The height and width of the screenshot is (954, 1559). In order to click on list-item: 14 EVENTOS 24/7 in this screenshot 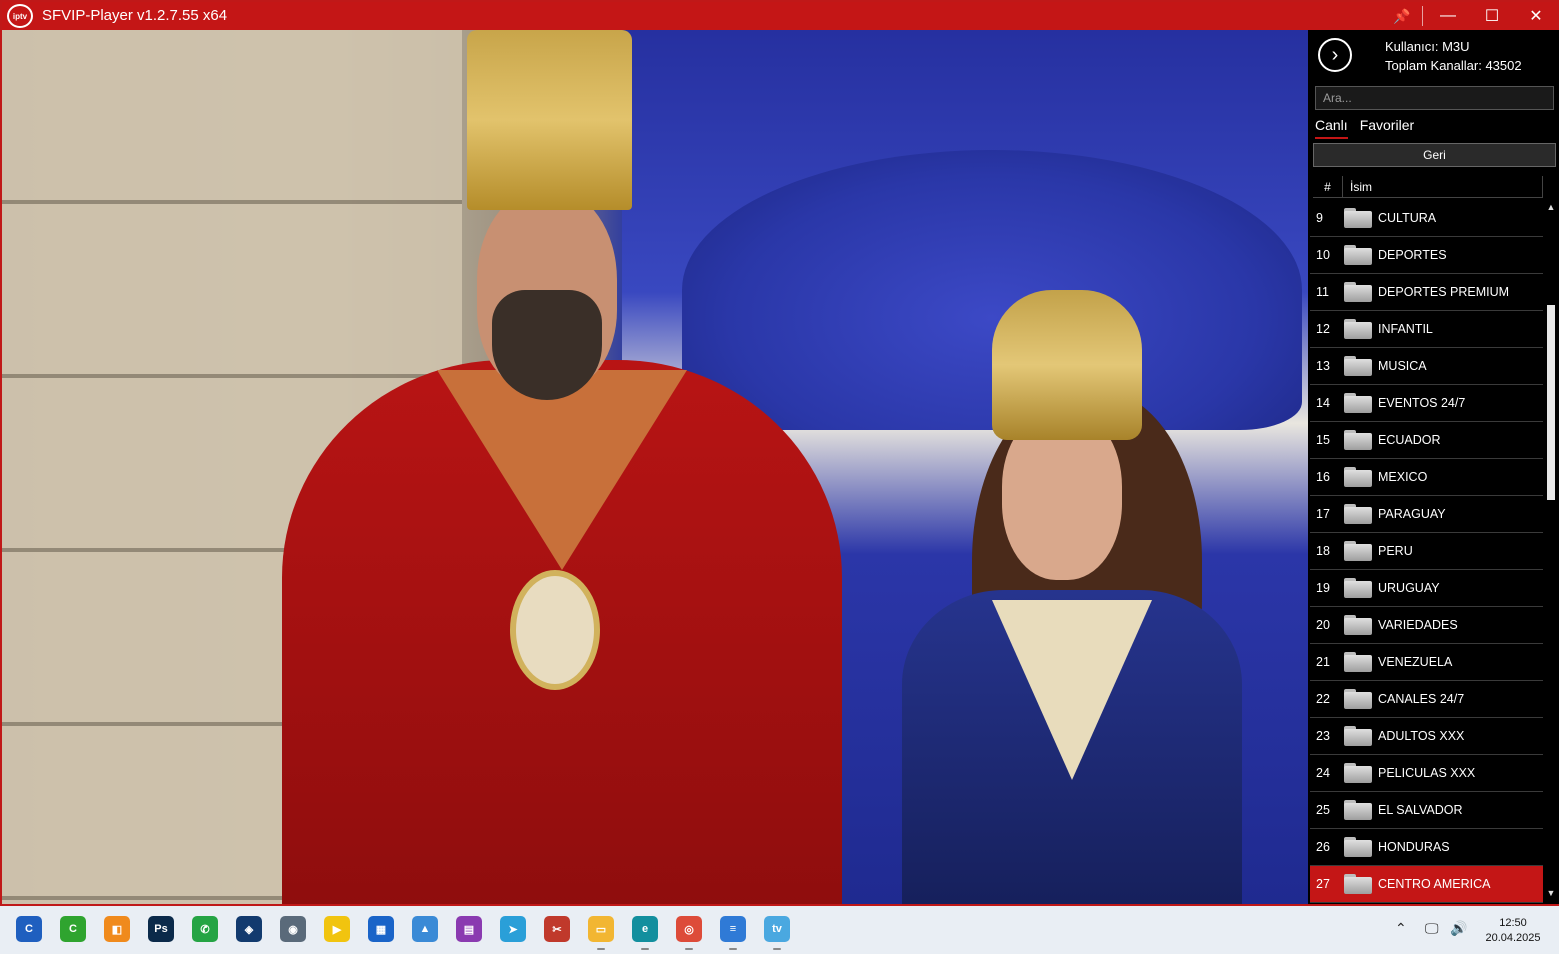, I will do `click(1426, 403)`.